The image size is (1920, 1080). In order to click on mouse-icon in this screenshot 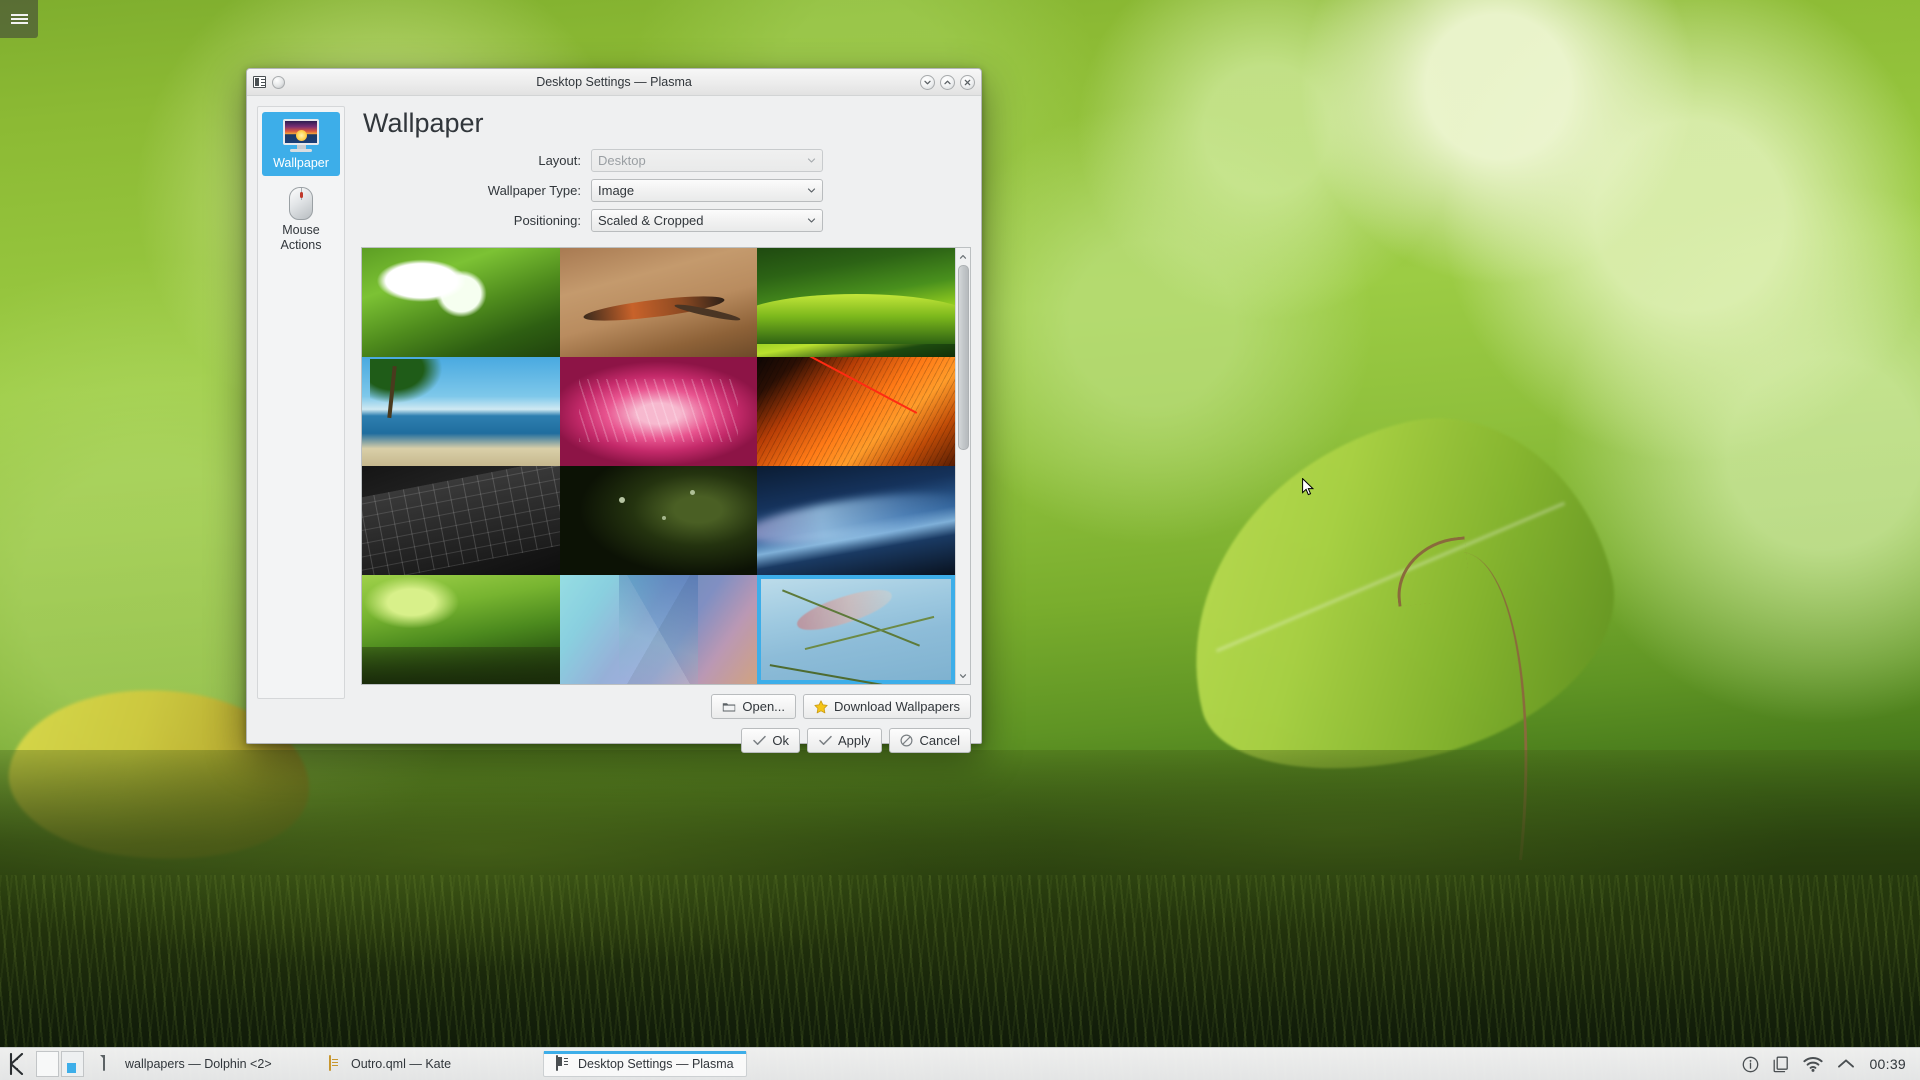, I will do `click(301, 204)`.